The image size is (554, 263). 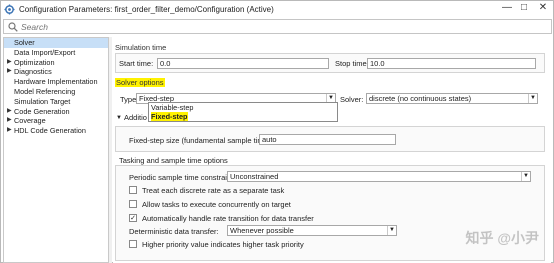 I want to click on solver-select: discrete (no continuous states) ▼, so click(x=452, y=98).